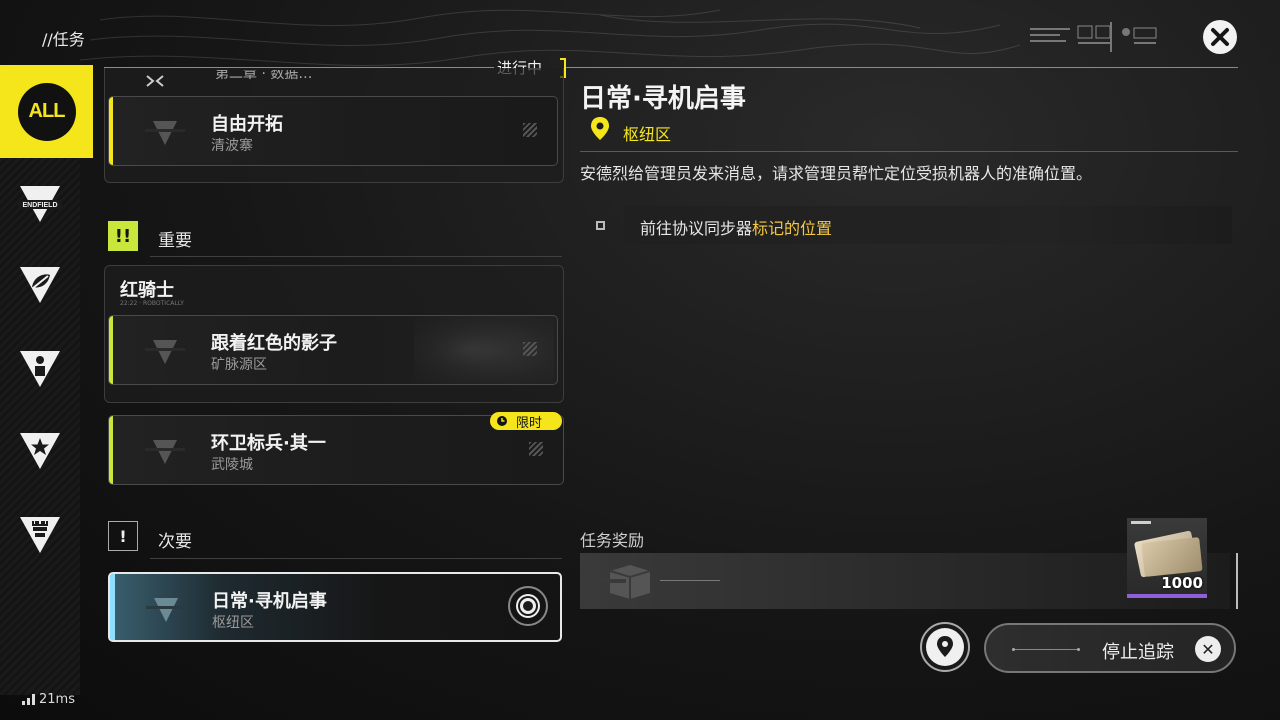 The image size is (1280, 720). Describe the element at coordinates (663, 99) in the screenshot. I see `quest-detail-title: 日常·寻机启事` at that location.